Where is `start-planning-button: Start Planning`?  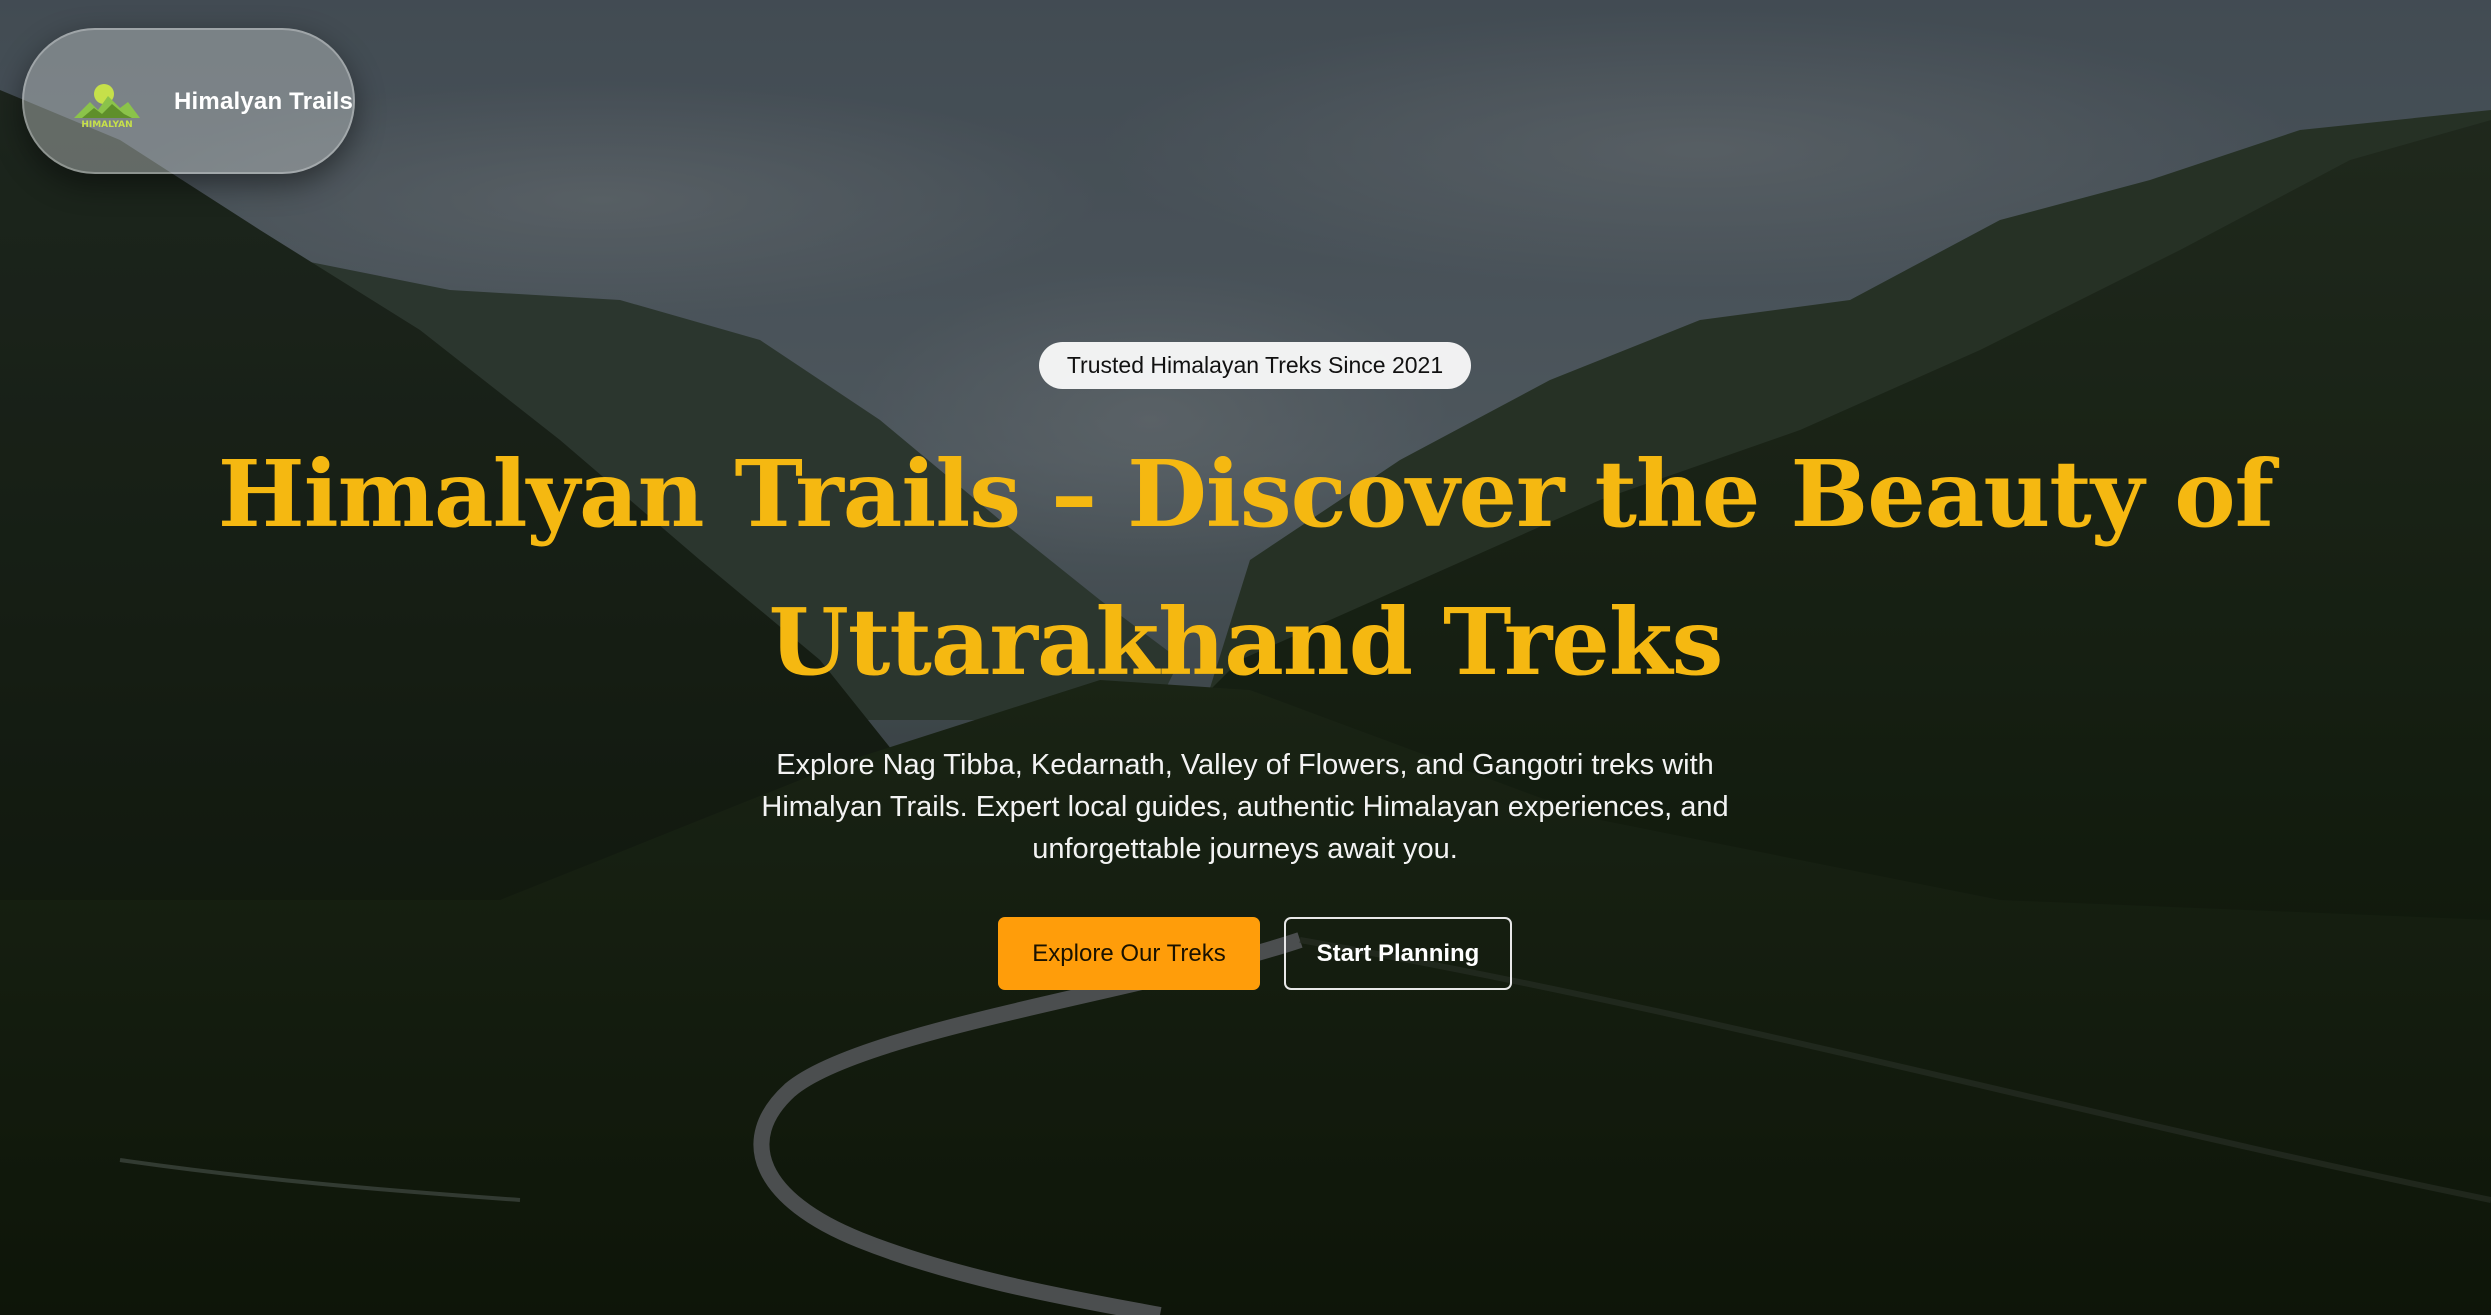 start-planning-button: Start Planning is located at coordinates (1398, 953).